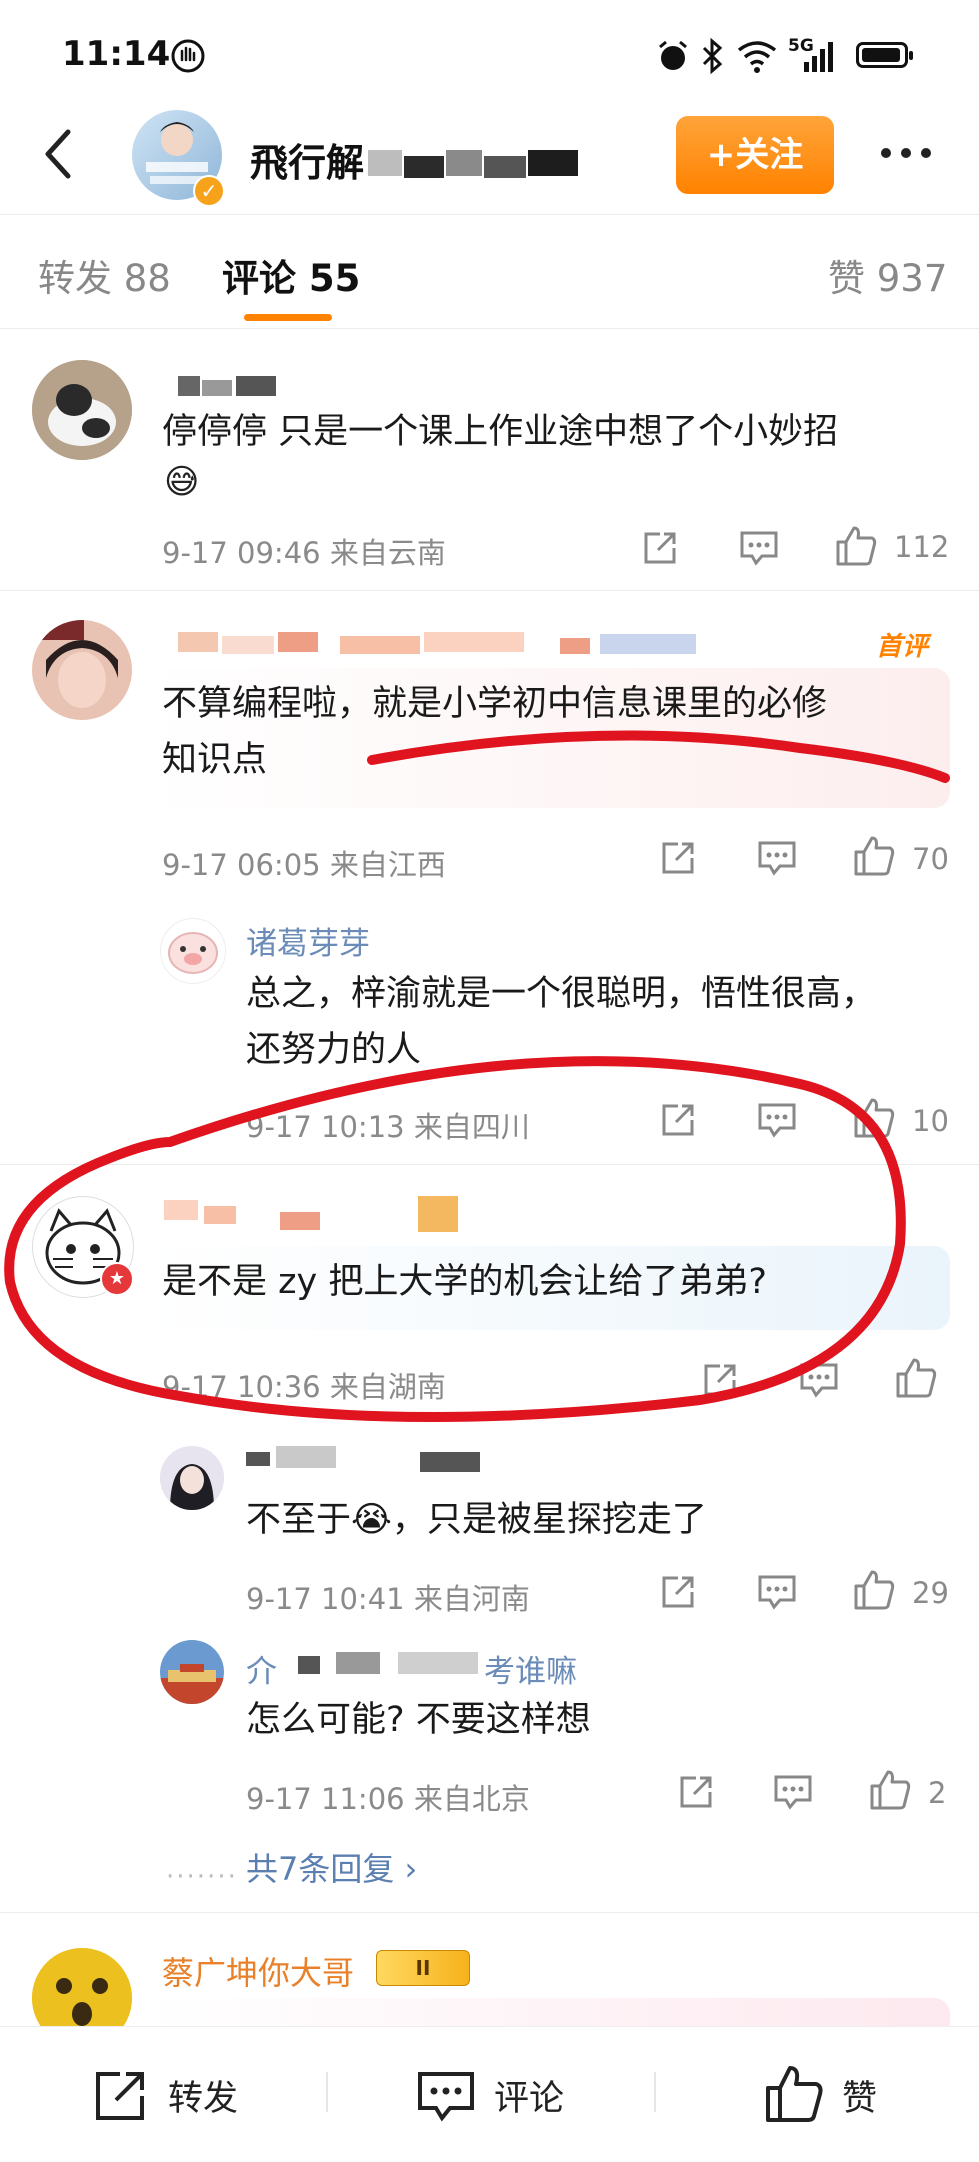 Image resolution: width=979 pixels, height=2162 pixels. What do you see at coordinates (120, 2096) in the screenshot?
I see `forward-icon` at bounding box center [120, 2096].